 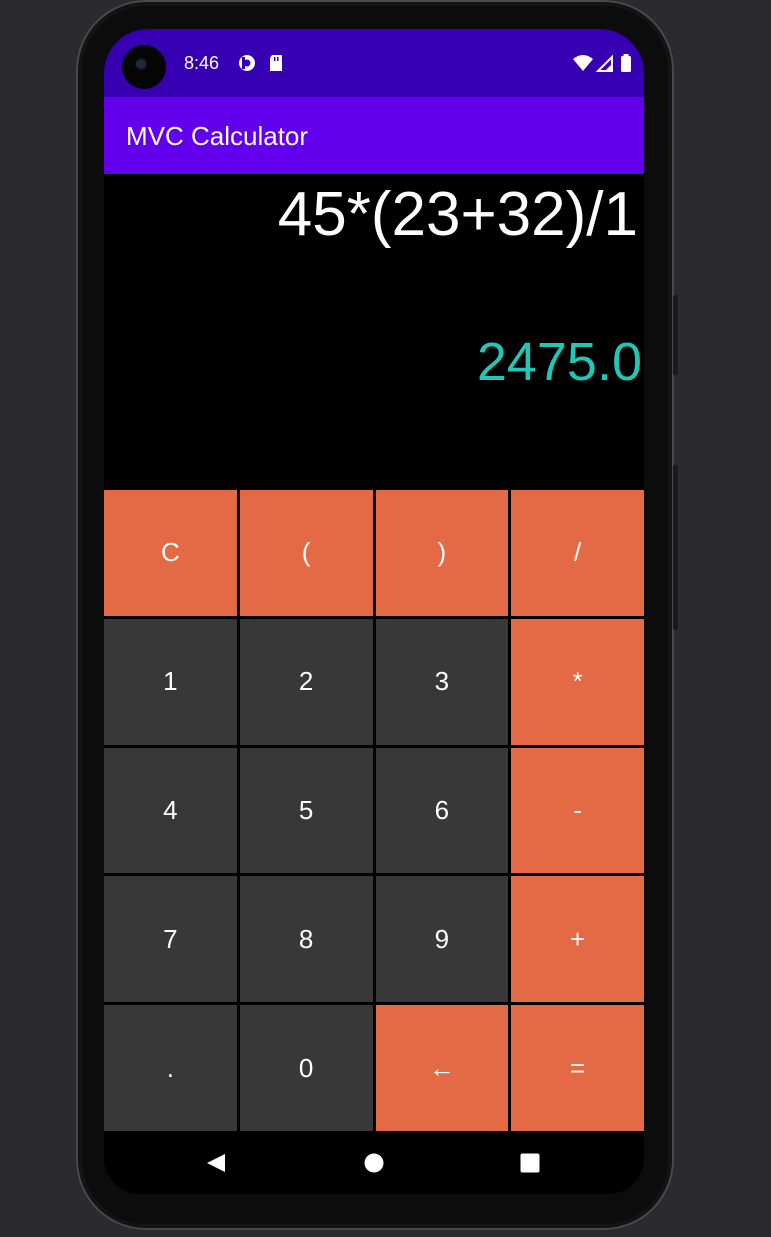 I want to click on status-time: 8:46, so click(x=202, y=63).